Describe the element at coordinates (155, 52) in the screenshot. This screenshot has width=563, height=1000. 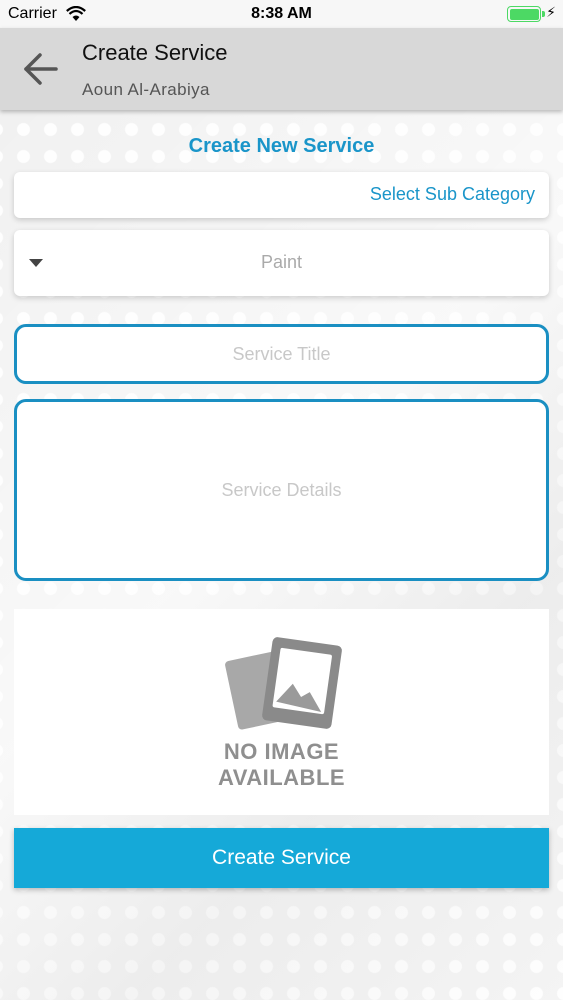
I see `page-title: Create Service` at that location.